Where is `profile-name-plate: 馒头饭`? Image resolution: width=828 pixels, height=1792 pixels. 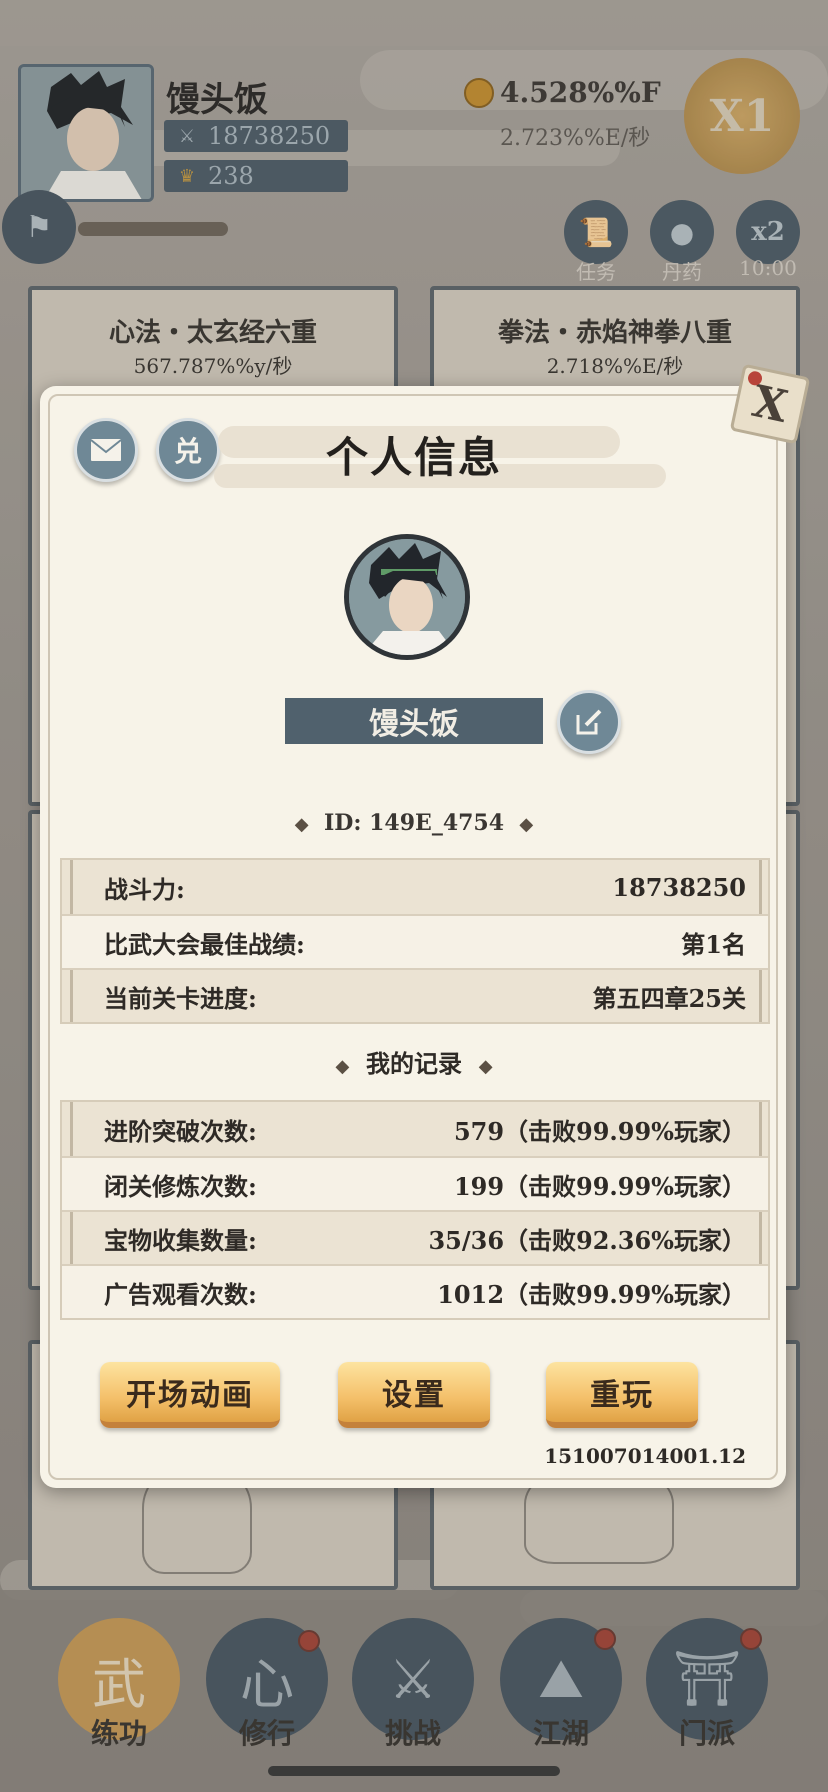 profile-name-plate: 馒头饭 is located at coordinates (414, 721).